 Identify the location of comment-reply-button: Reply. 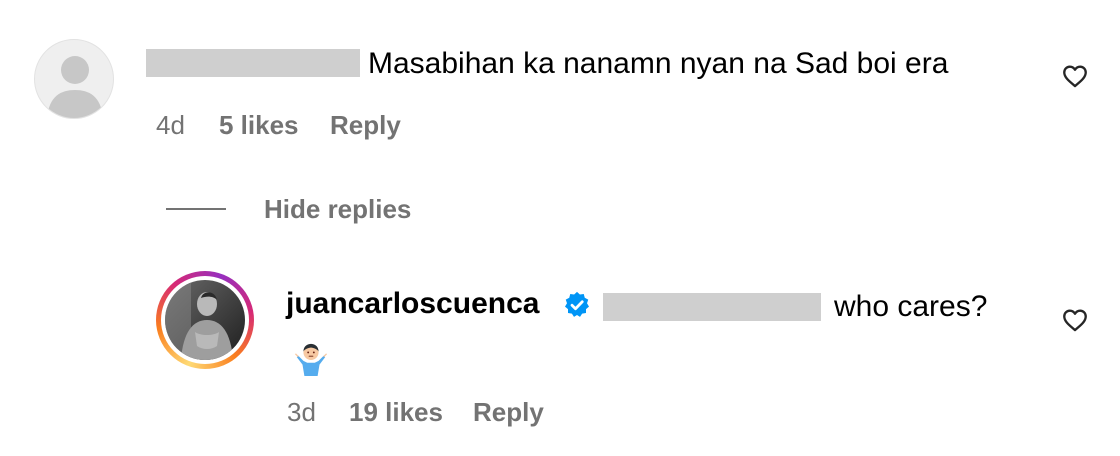
(365, 125).